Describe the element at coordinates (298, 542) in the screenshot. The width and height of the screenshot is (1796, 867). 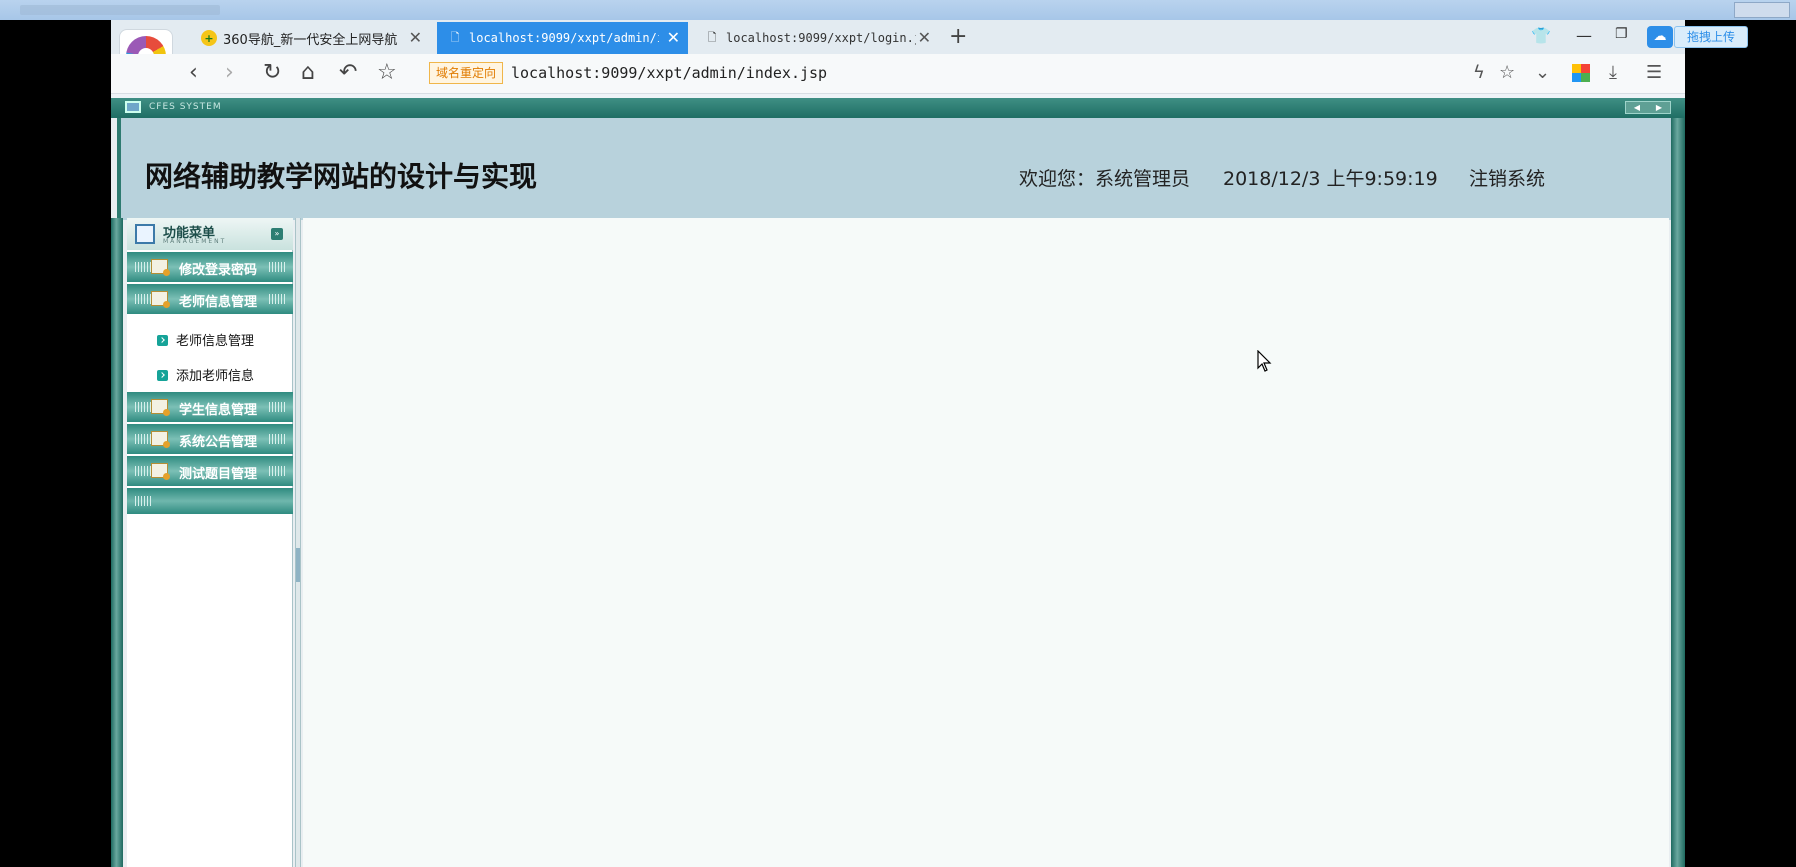
I see `sidebar-splitter` at that location.